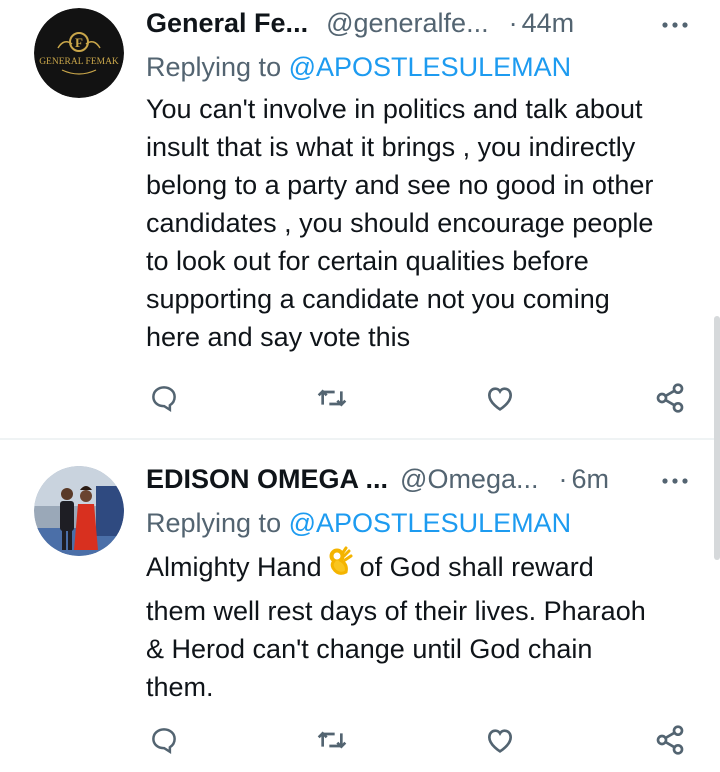 The image size is (720, 772). Describe the element at coordinates (378, 299) in the screenshot. I see `tweet-text-line: supporting a candidate not you coming` at that location.